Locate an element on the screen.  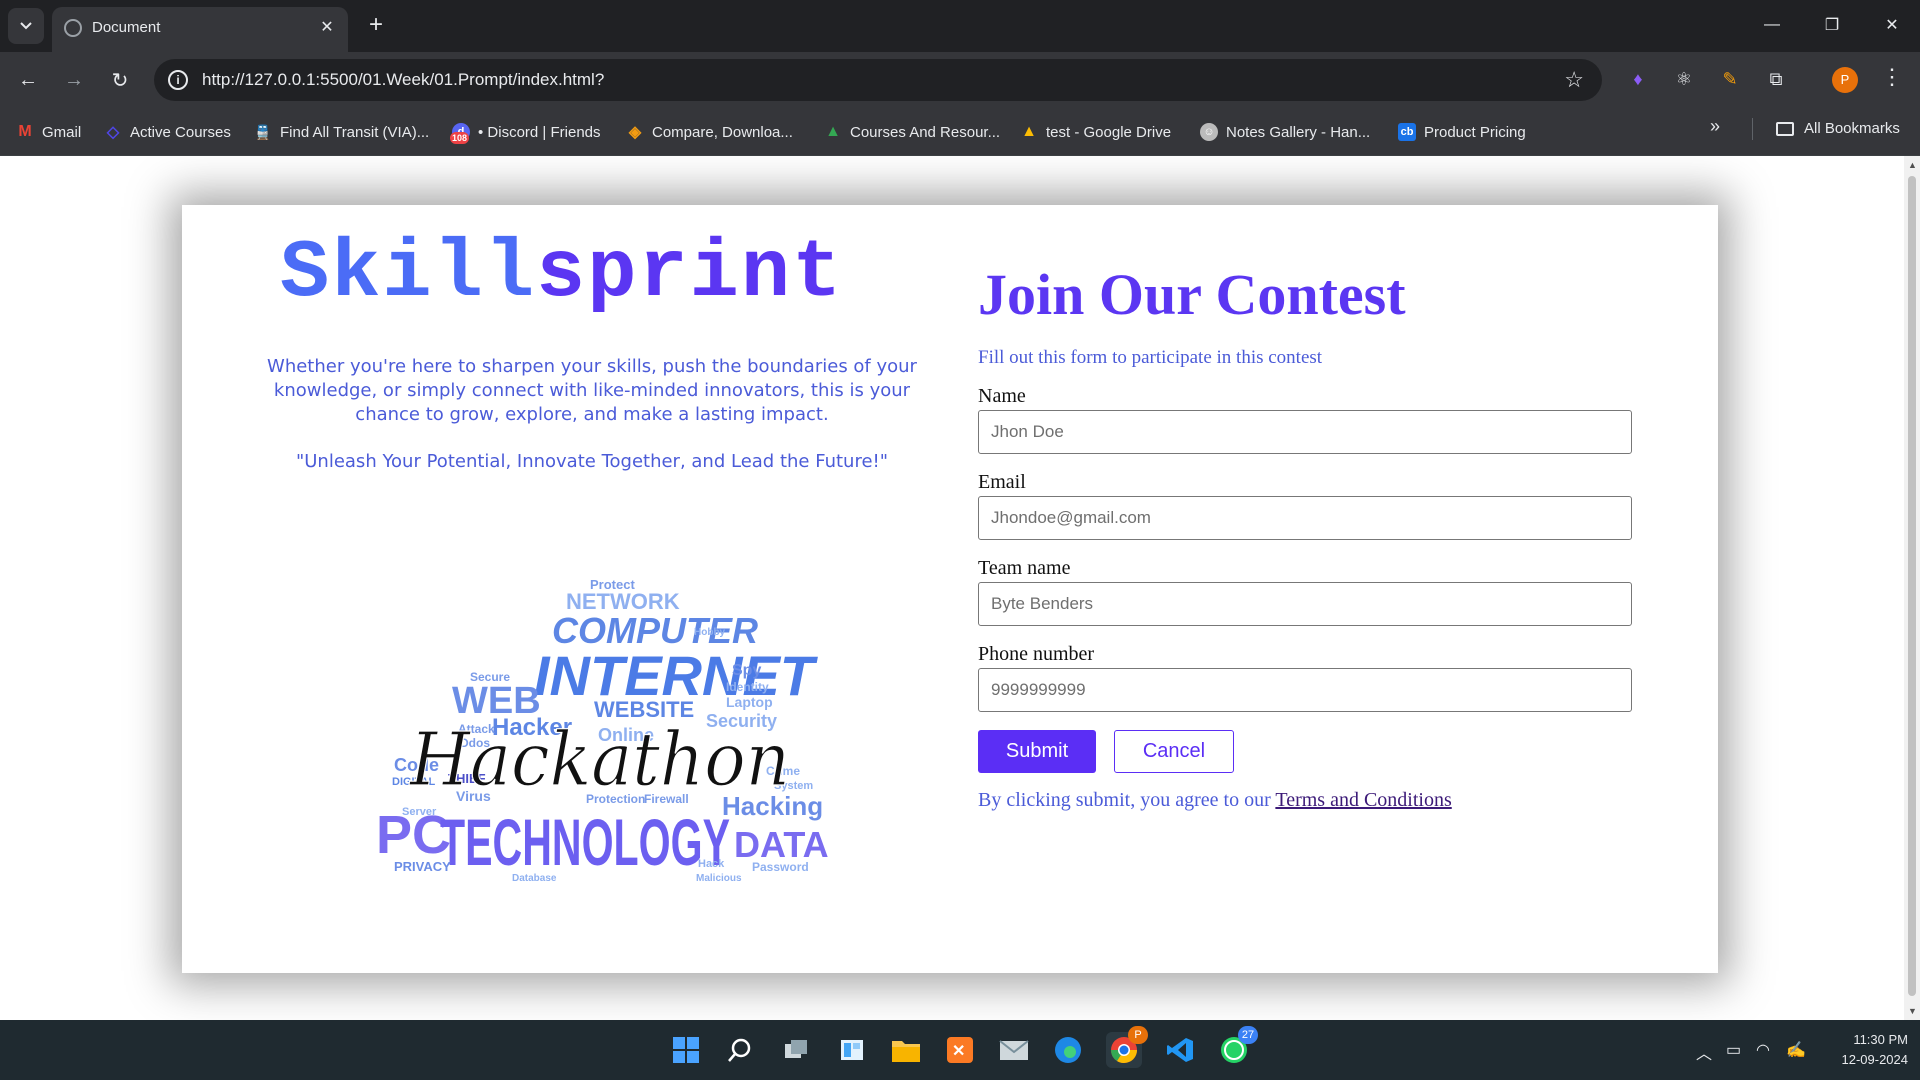
all-bookmarks: All Bookmarks is located at coordinates (1838, 128).